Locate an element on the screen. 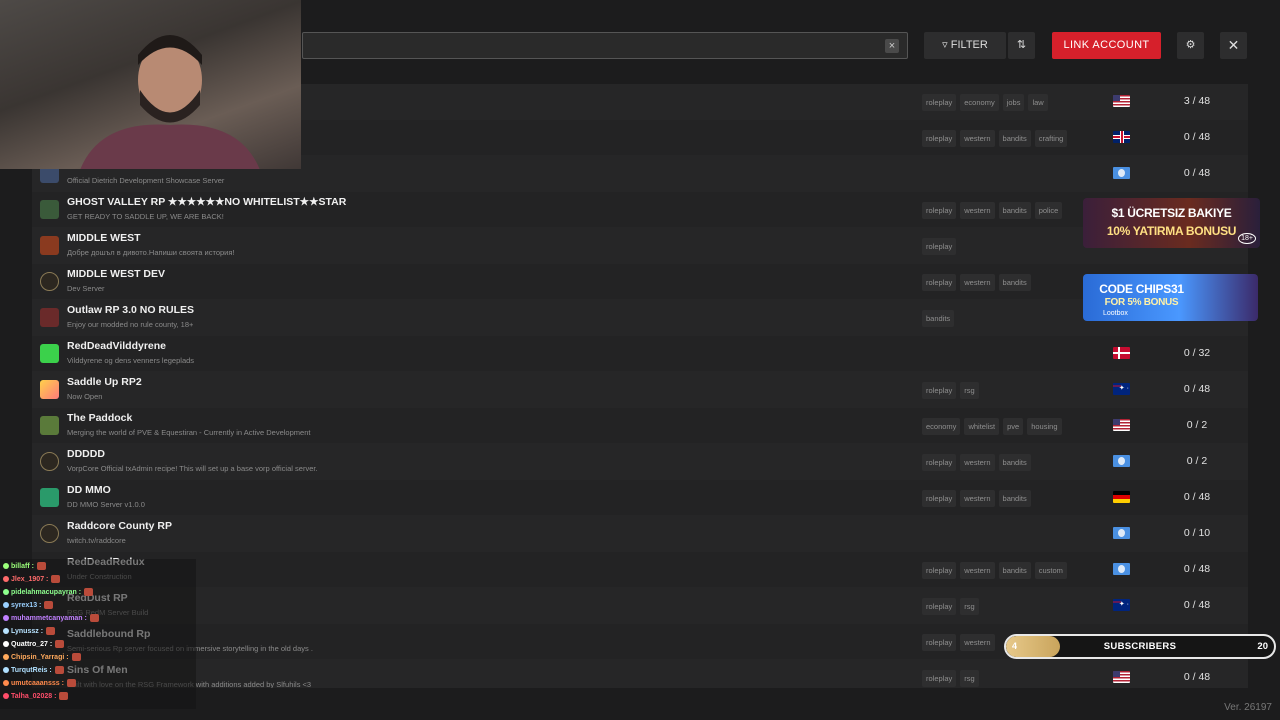 This screenshot has width=1280, height=720. server-name: The Paddock is located at coordinates (100, 418).